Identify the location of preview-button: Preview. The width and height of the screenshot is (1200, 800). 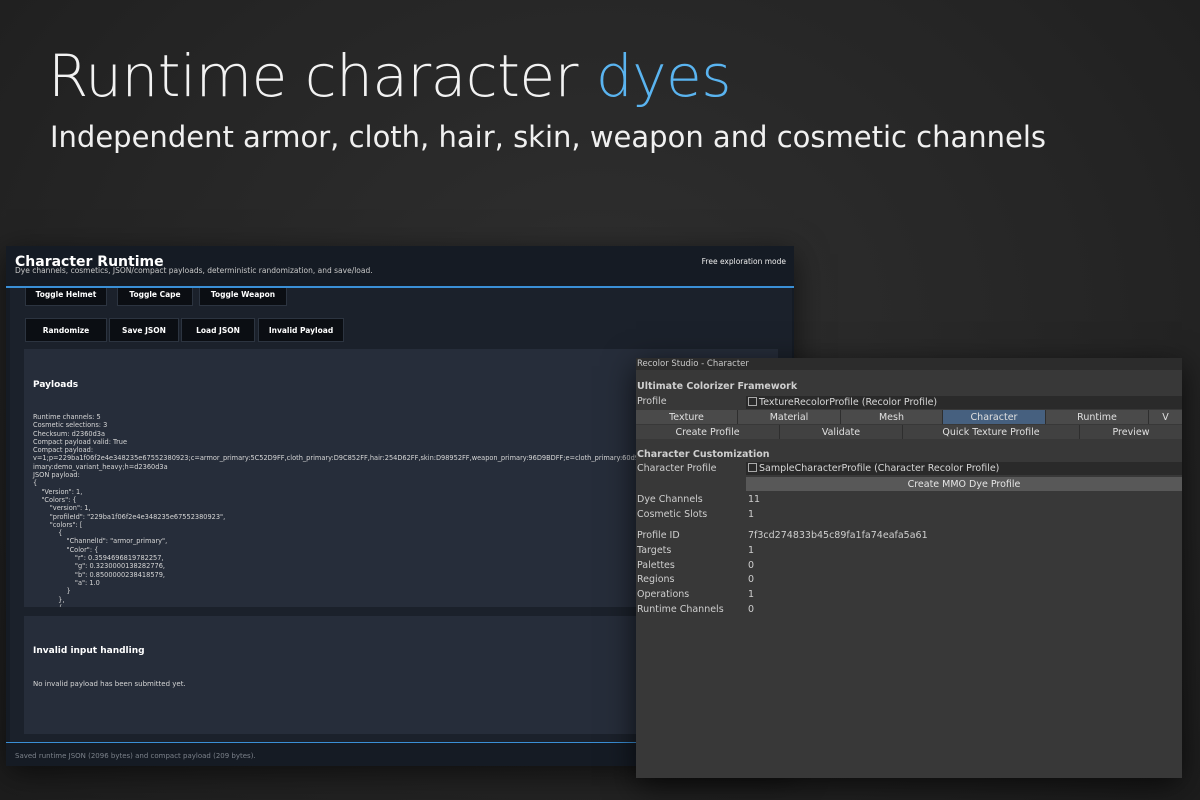
(1131, 432).